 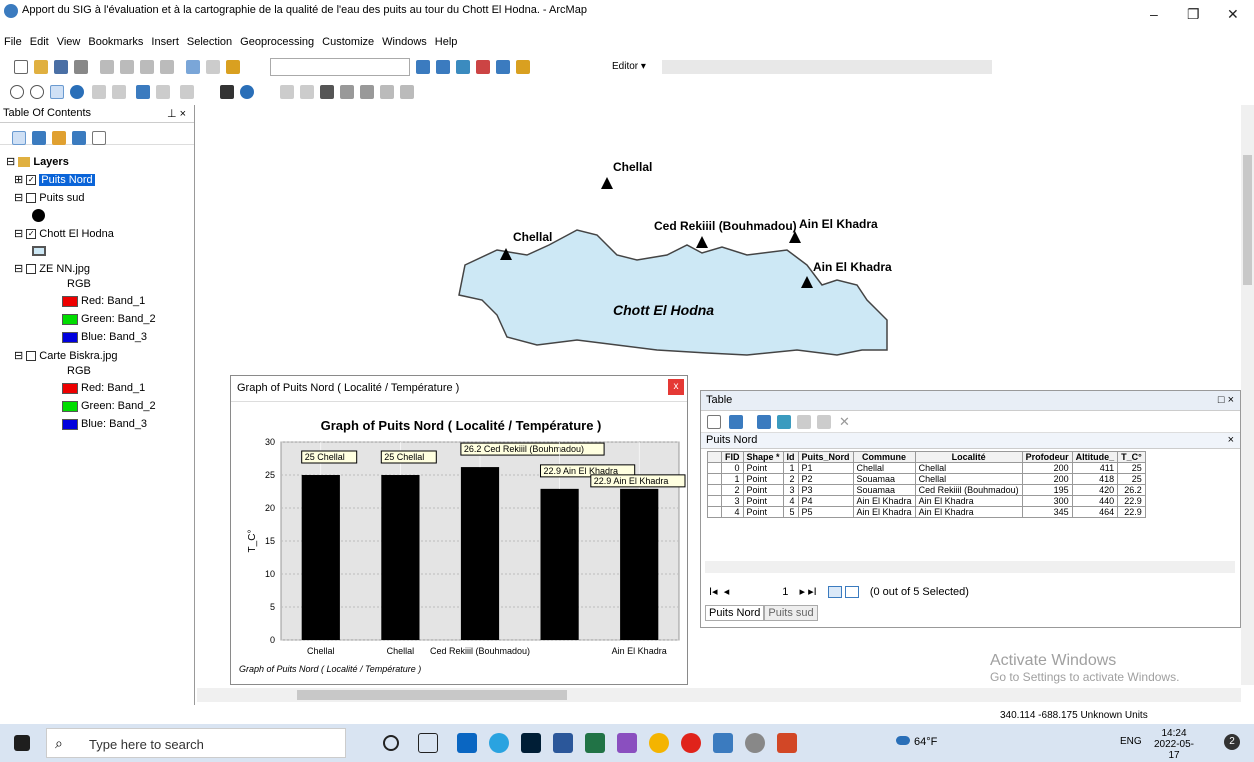 I want to click on menu-geoprocessing: Geoprocessing, so click(x=277, y=42).